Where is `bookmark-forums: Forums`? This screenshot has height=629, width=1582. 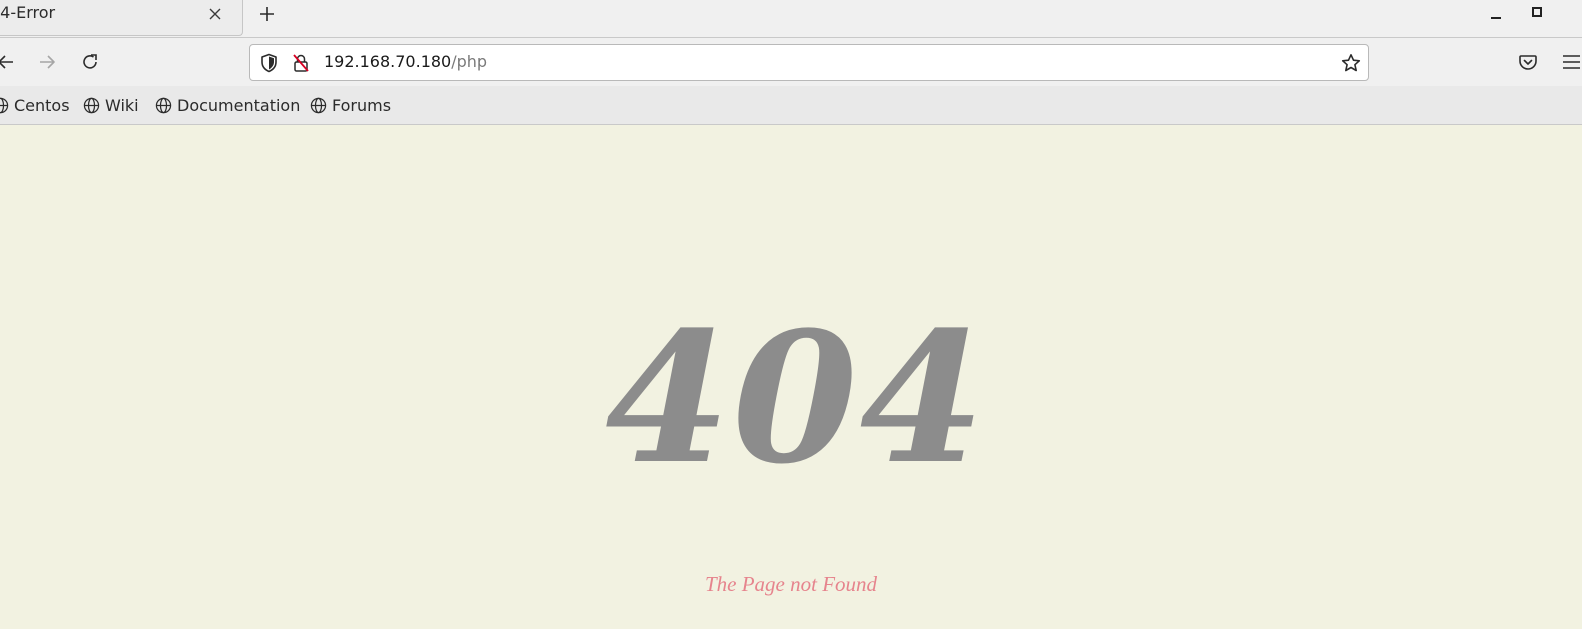 bookmark-forums: Forums is located at coordinates (350, 105).